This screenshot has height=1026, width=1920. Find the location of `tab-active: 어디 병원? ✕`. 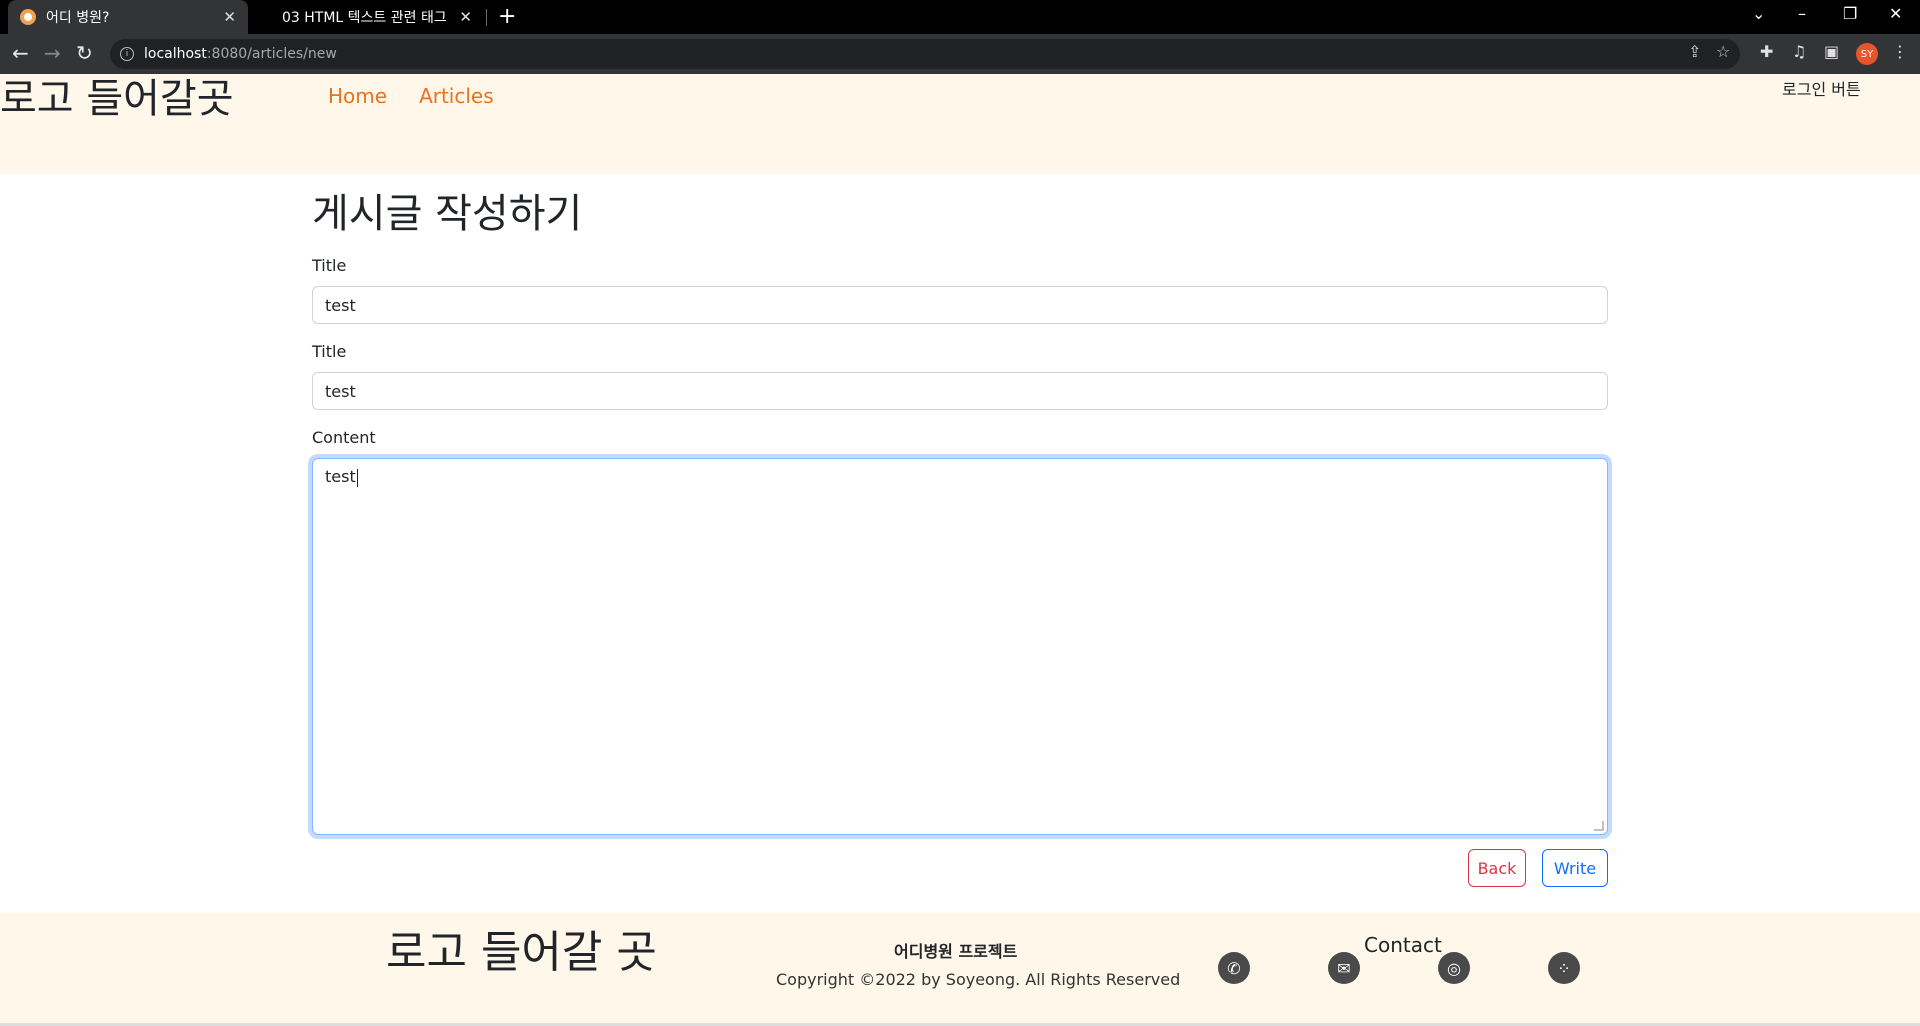

tab-active: 어디 병원? ✕ is located at coordinates (128, 17).